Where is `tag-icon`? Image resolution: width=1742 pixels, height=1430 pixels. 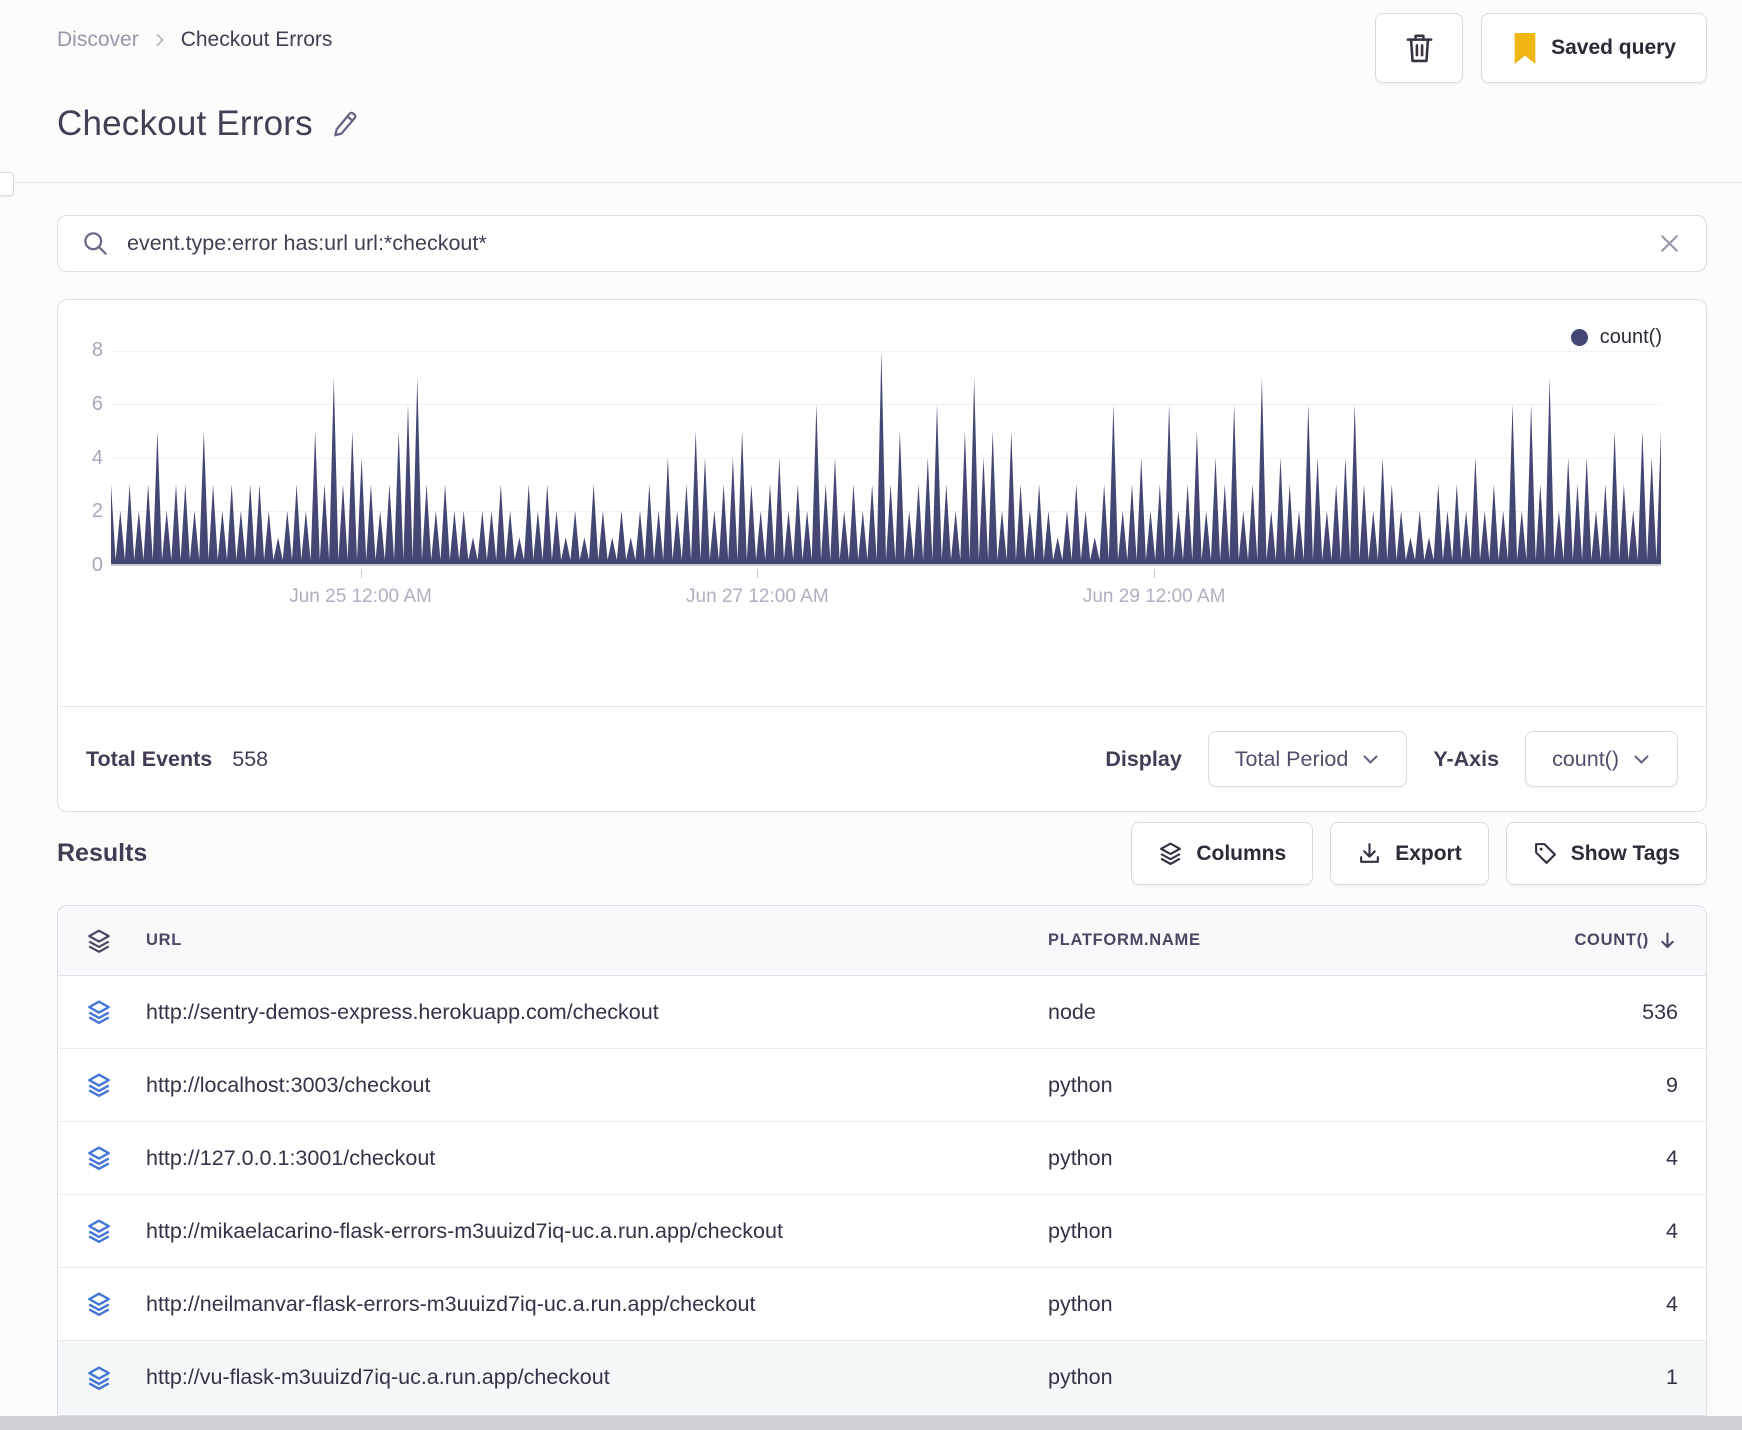 tag-icon is located at coordinates (1545, 853).